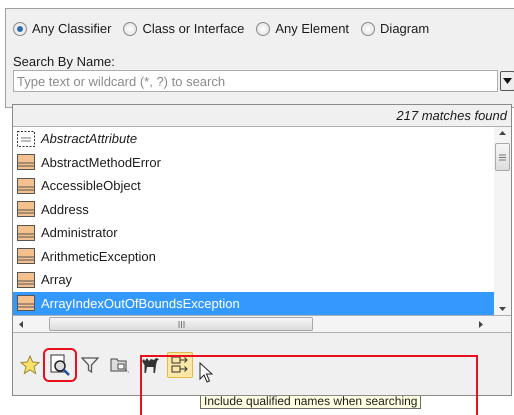  What do you see at coordinates (183, 28) in the screenshot?
I see `scope-radio: Class or Interface` at bounding box center [183, 28].